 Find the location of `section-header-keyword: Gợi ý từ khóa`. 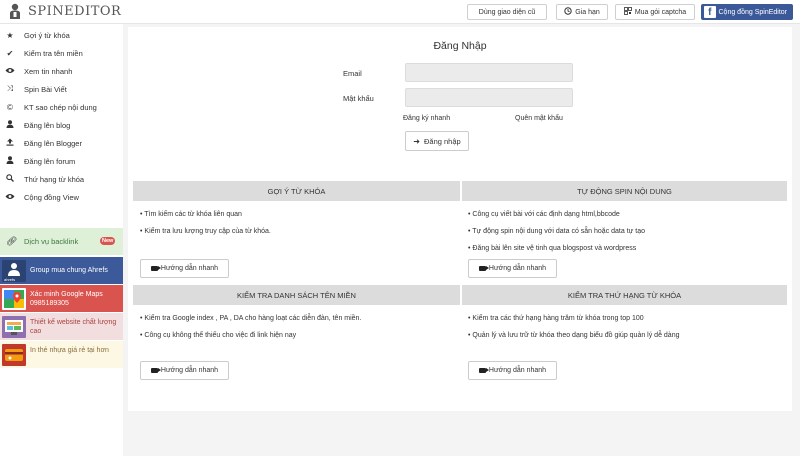

section-header-keyword: Gợi ý từ khóa is located at coordinates (296, 191).